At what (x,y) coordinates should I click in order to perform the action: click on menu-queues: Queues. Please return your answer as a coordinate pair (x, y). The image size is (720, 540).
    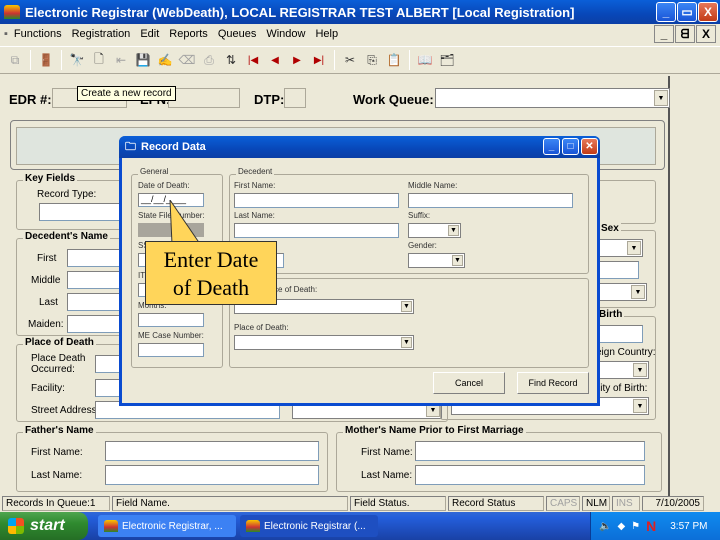
    Looking at the image, I should click on (237, 34).